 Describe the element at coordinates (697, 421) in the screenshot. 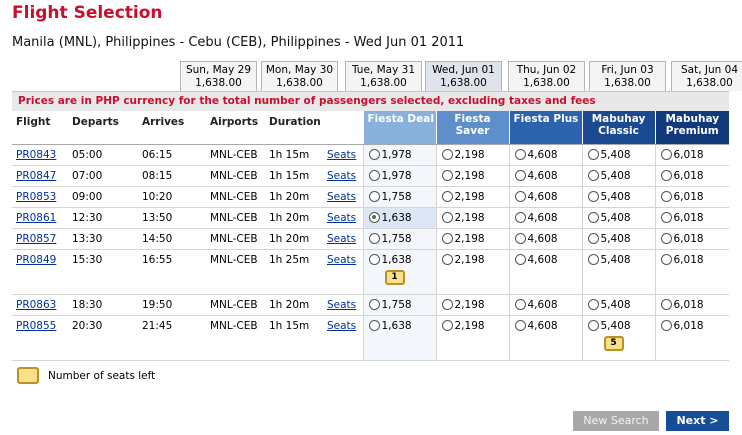

I see `next-button: Next >` at that location.